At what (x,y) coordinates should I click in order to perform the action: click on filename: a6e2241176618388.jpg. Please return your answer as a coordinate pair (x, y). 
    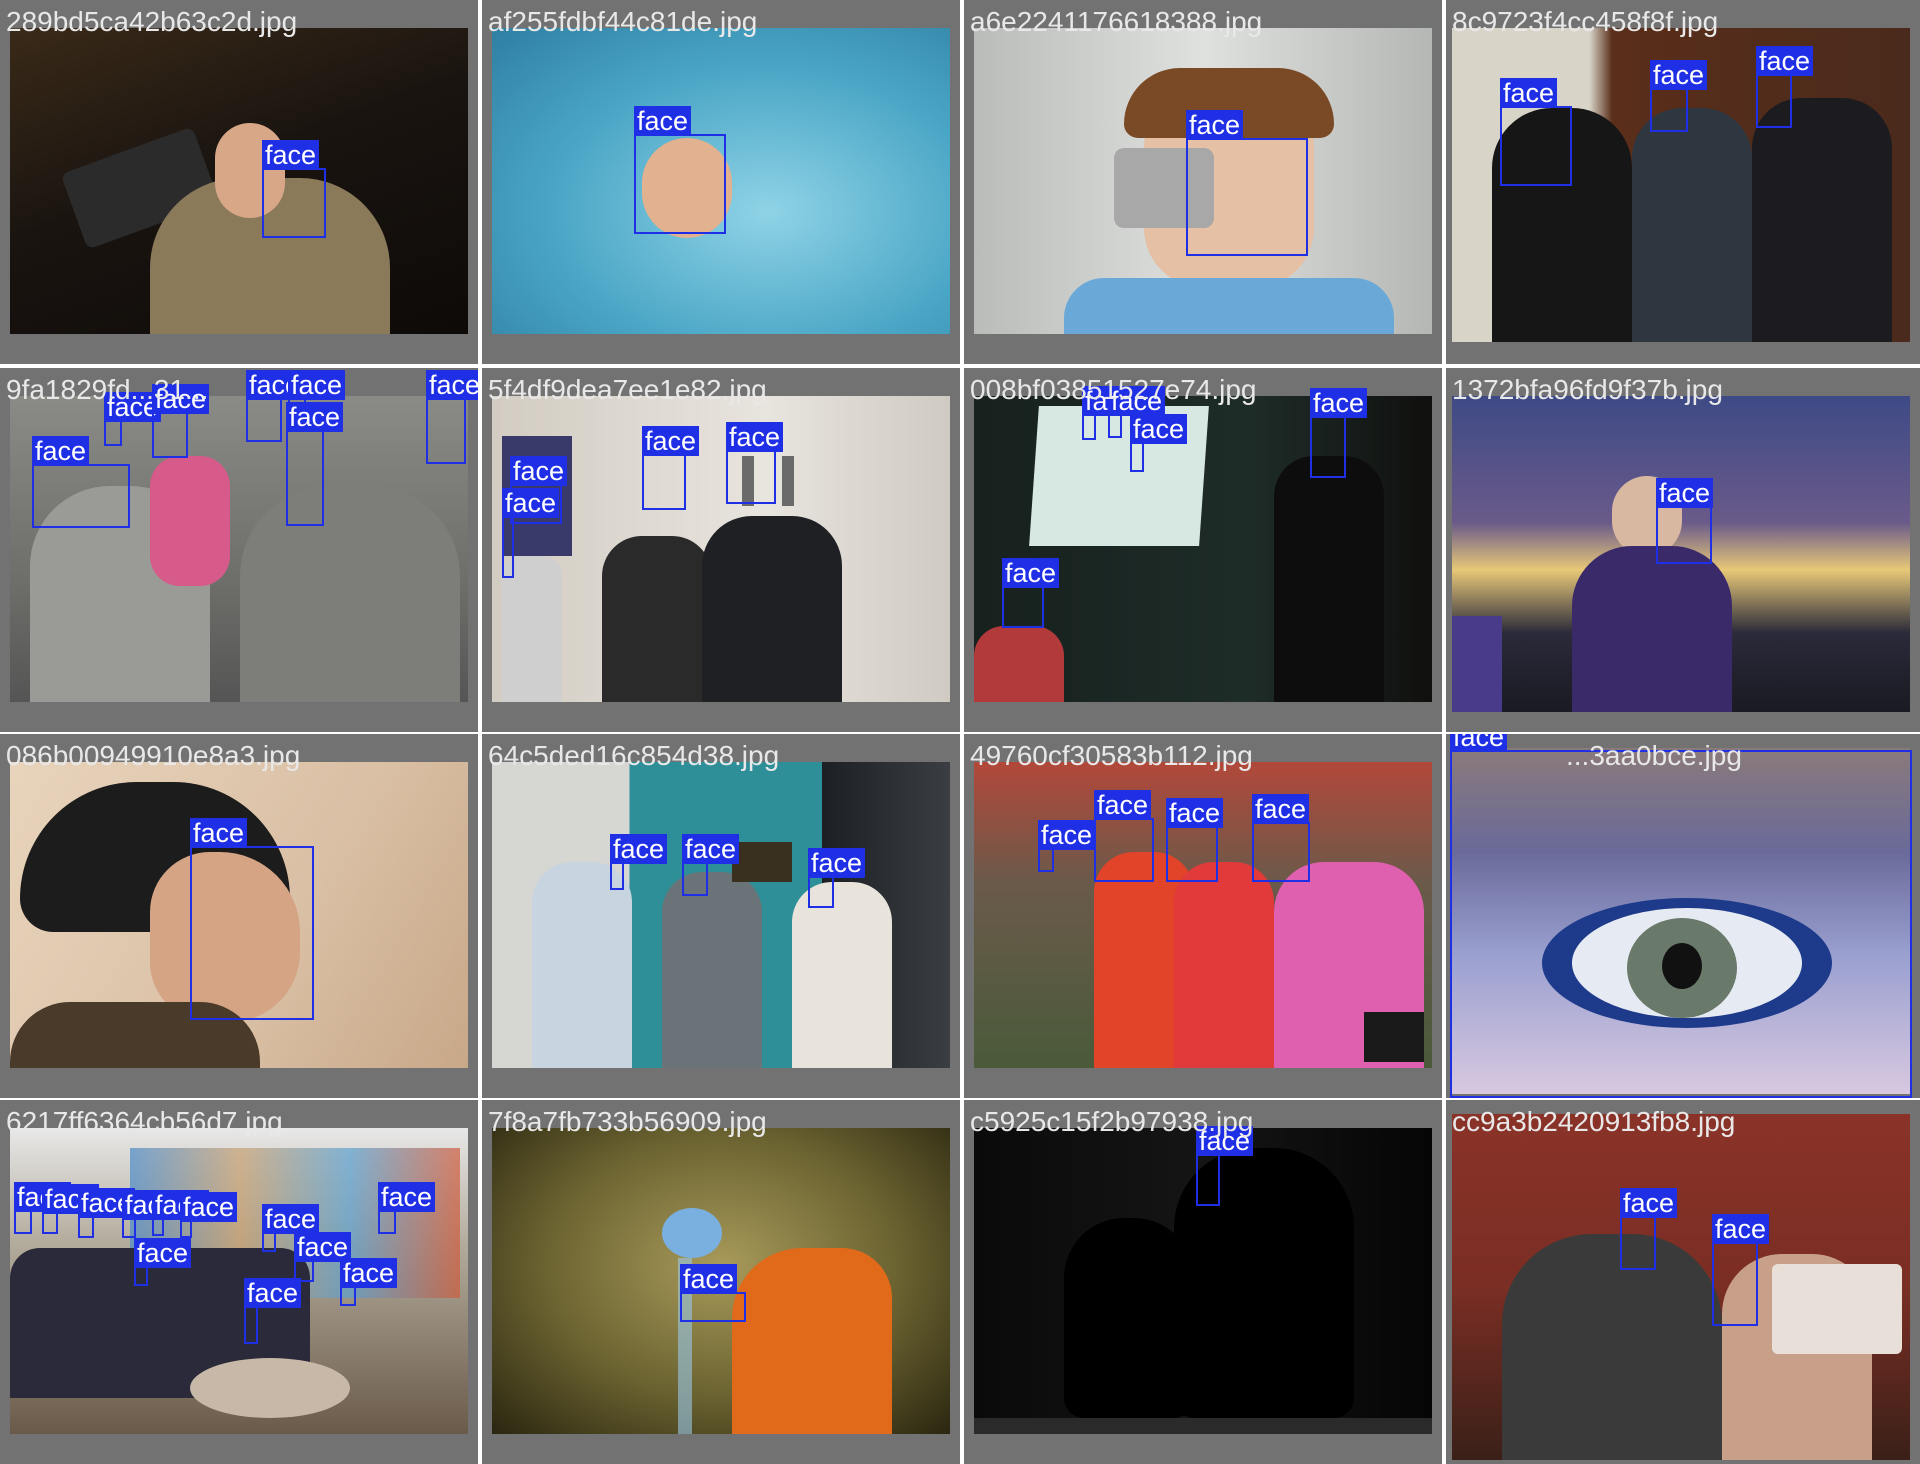
    Looking at the image, I should click on (1116, 21).